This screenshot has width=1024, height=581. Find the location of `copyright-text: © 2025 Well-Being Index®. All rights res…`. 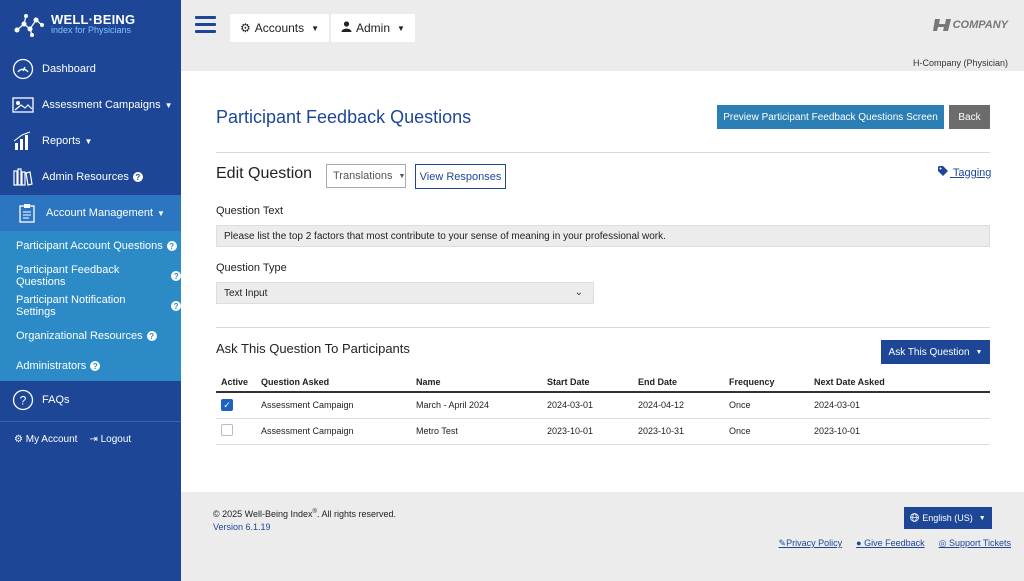

copyright-text: © 2025 Well-Being Index®. All rights res… is located at coordinates (304, 514).